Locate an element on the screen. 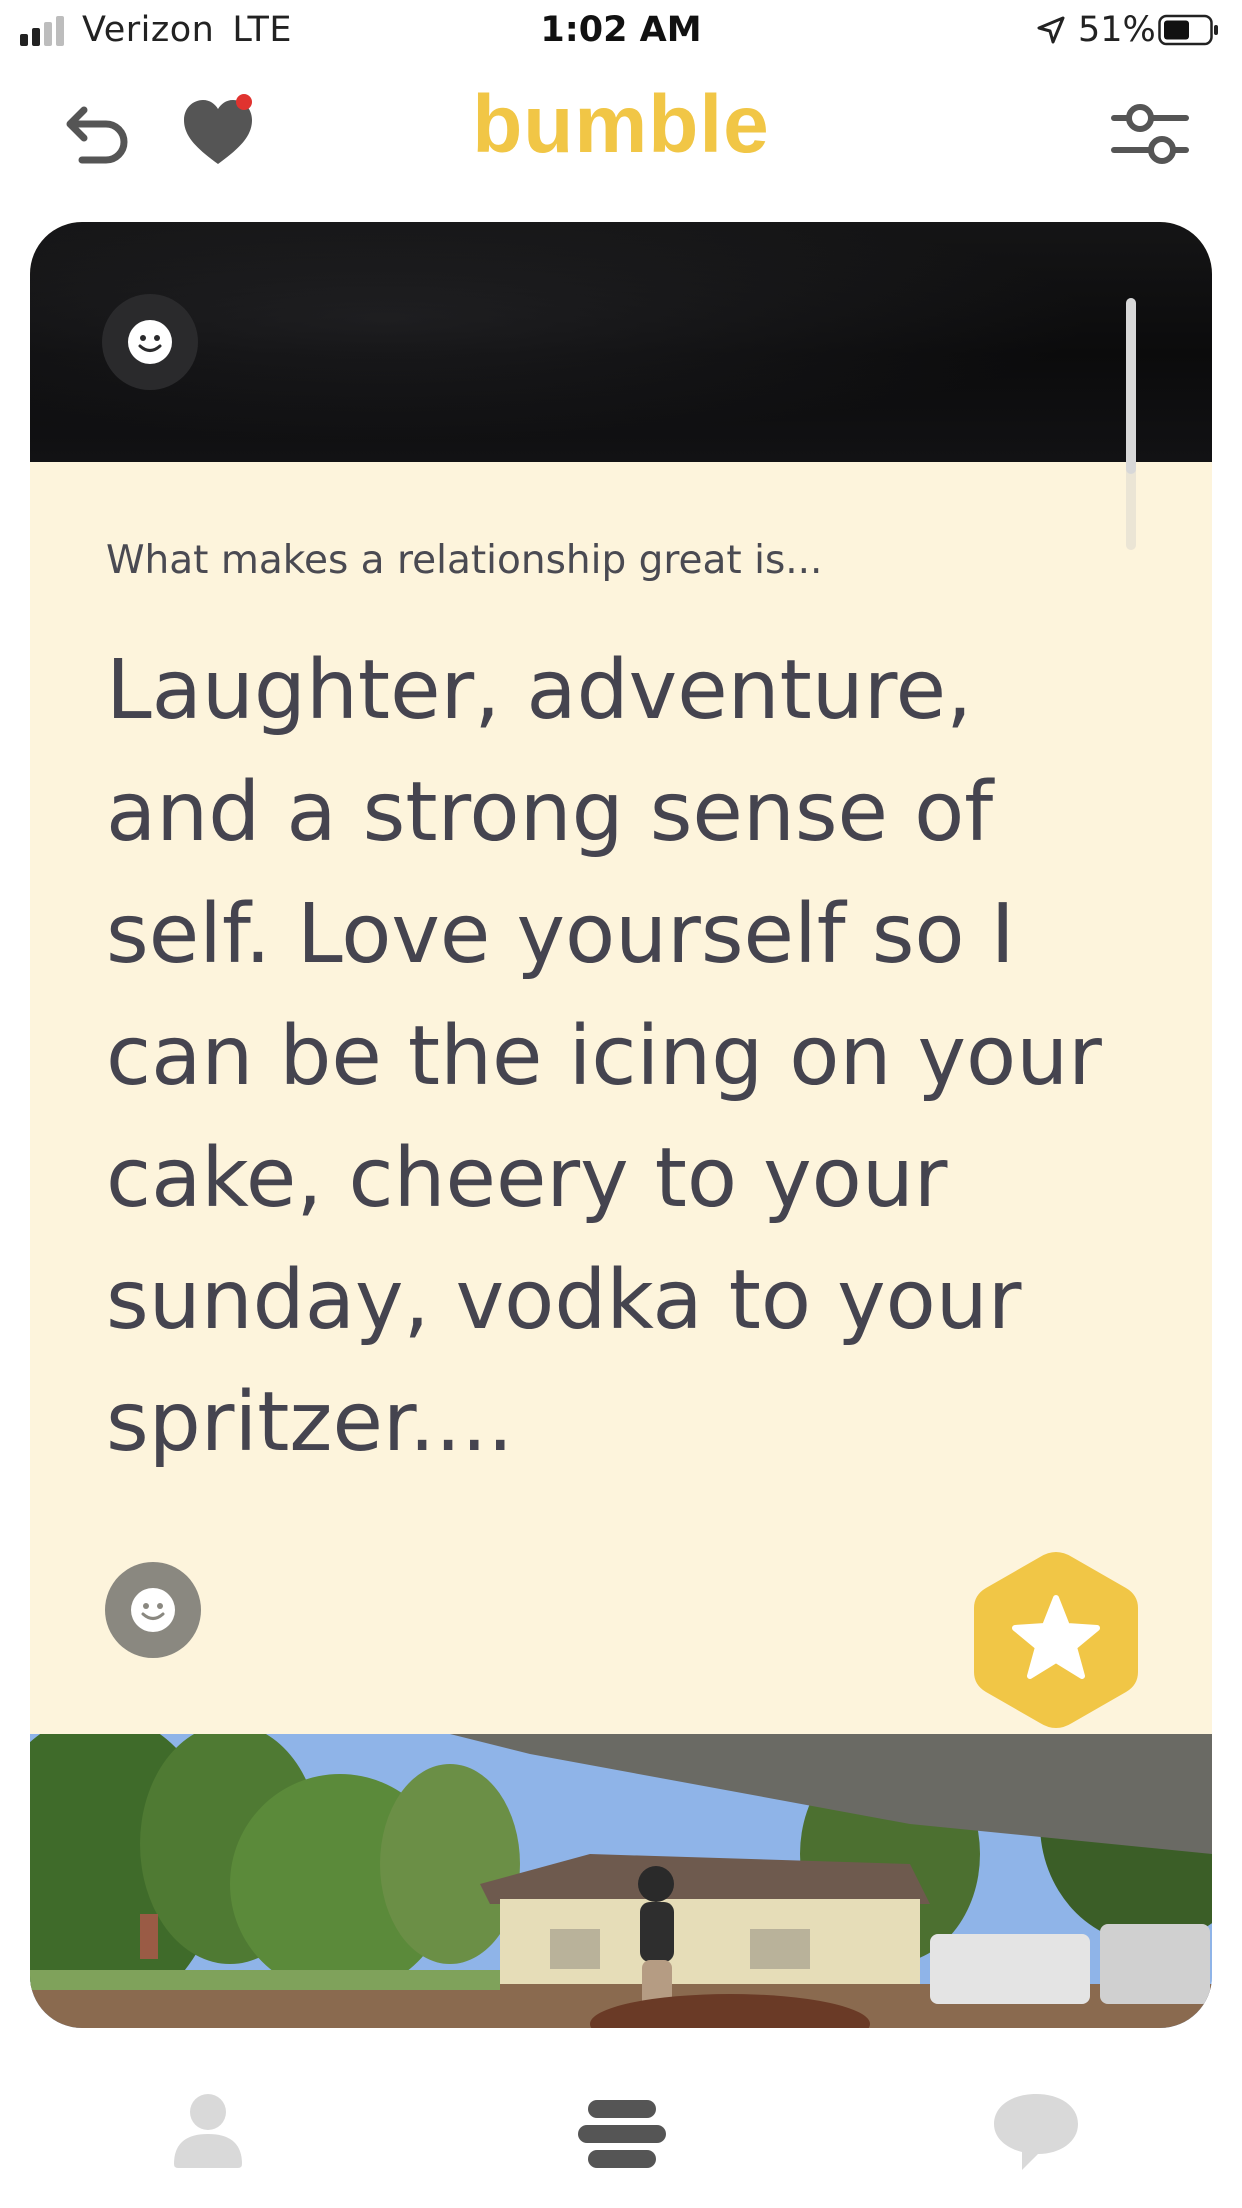 The width and height of the screenshot is (1242, 2208). profile-photo-top is located at coordinates (621, 342).